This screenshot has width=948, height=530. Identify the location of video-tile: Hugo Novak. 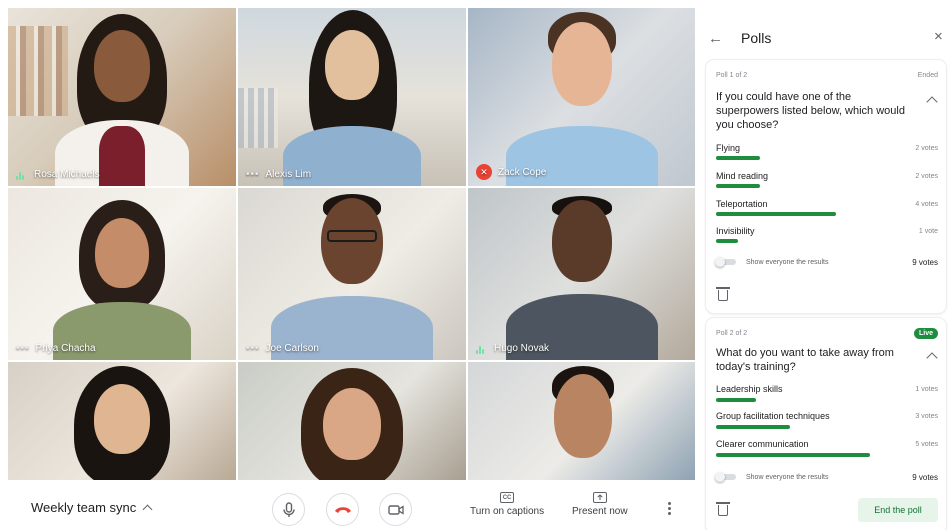
(581, 274).